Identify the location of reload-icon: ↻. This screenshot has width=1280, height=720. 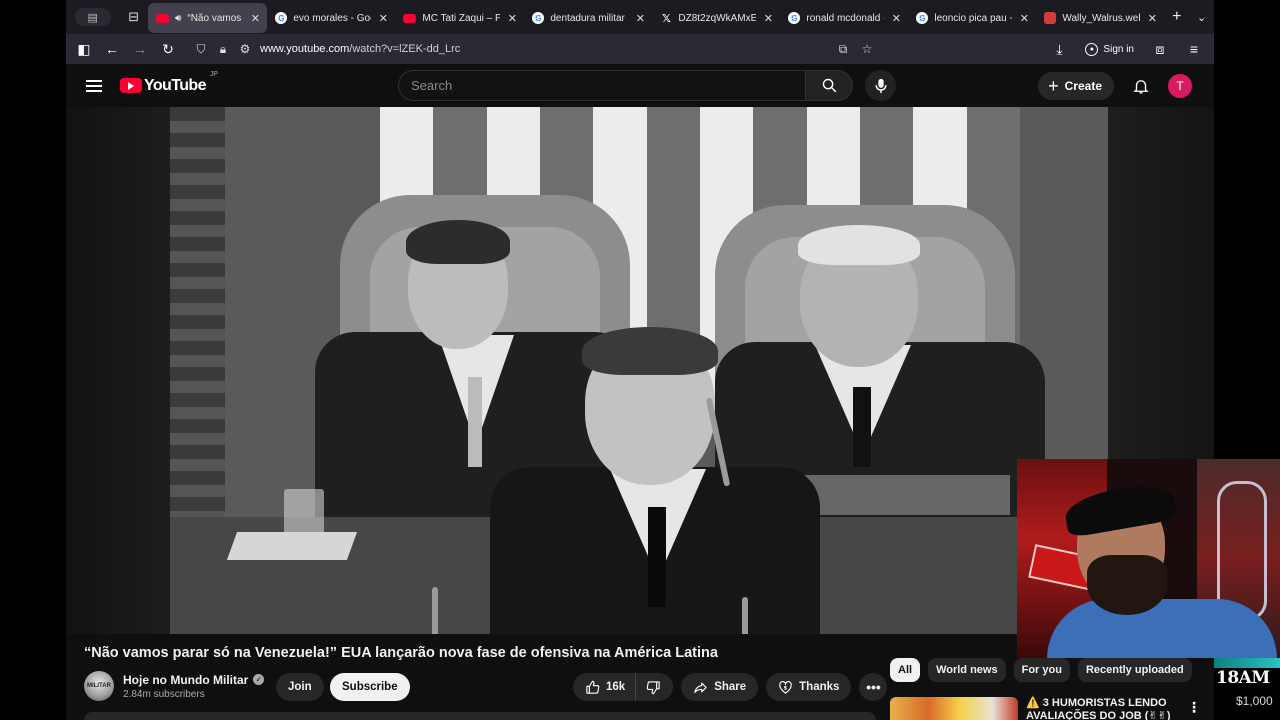
(168, 49).